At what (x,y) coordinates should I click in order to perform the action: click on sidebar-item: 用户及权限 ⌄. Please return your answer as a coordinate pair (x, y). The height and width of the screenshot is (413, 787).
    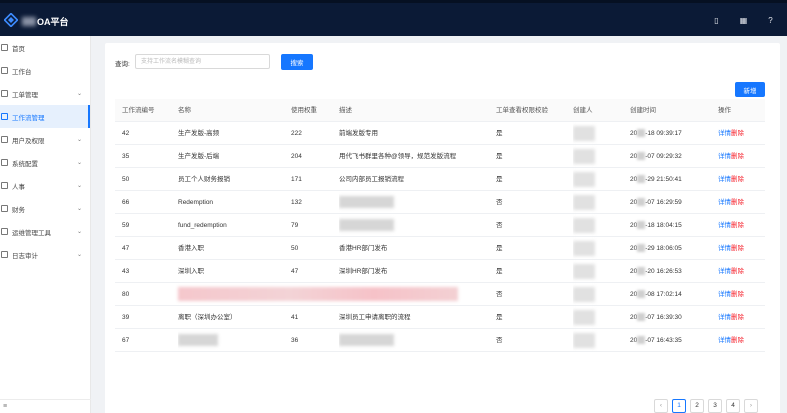
    Looking at the image, I should click on (45, 139).